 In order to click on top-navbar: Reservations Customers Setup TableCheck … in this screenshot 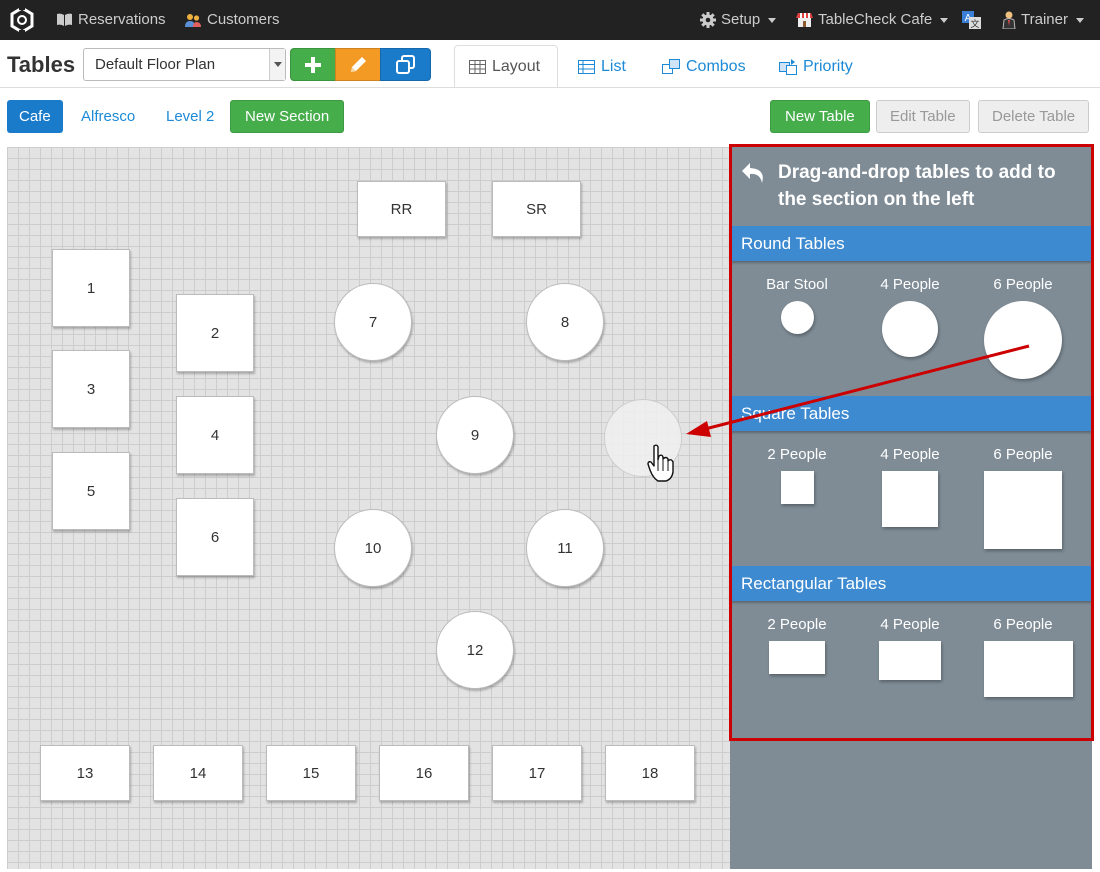, I will do `click(550, 20)`.